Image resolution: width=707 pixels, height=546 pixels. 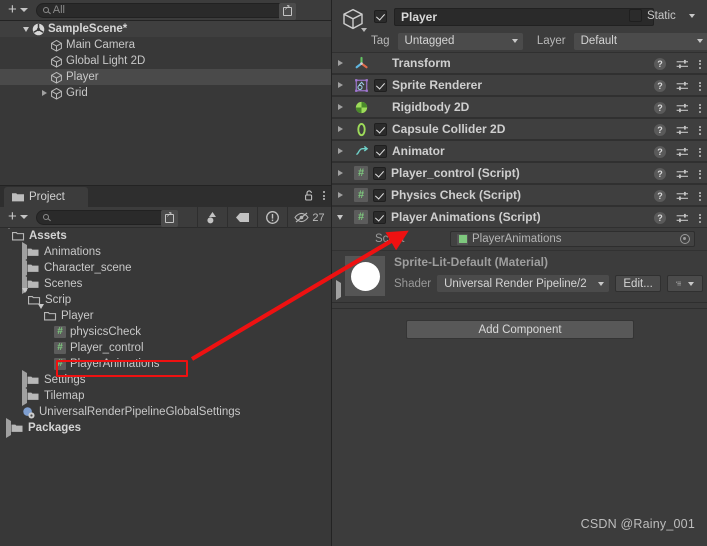 I want to click on project-item-physicscheck: # physicsCheck, so click(x=165, y=332).